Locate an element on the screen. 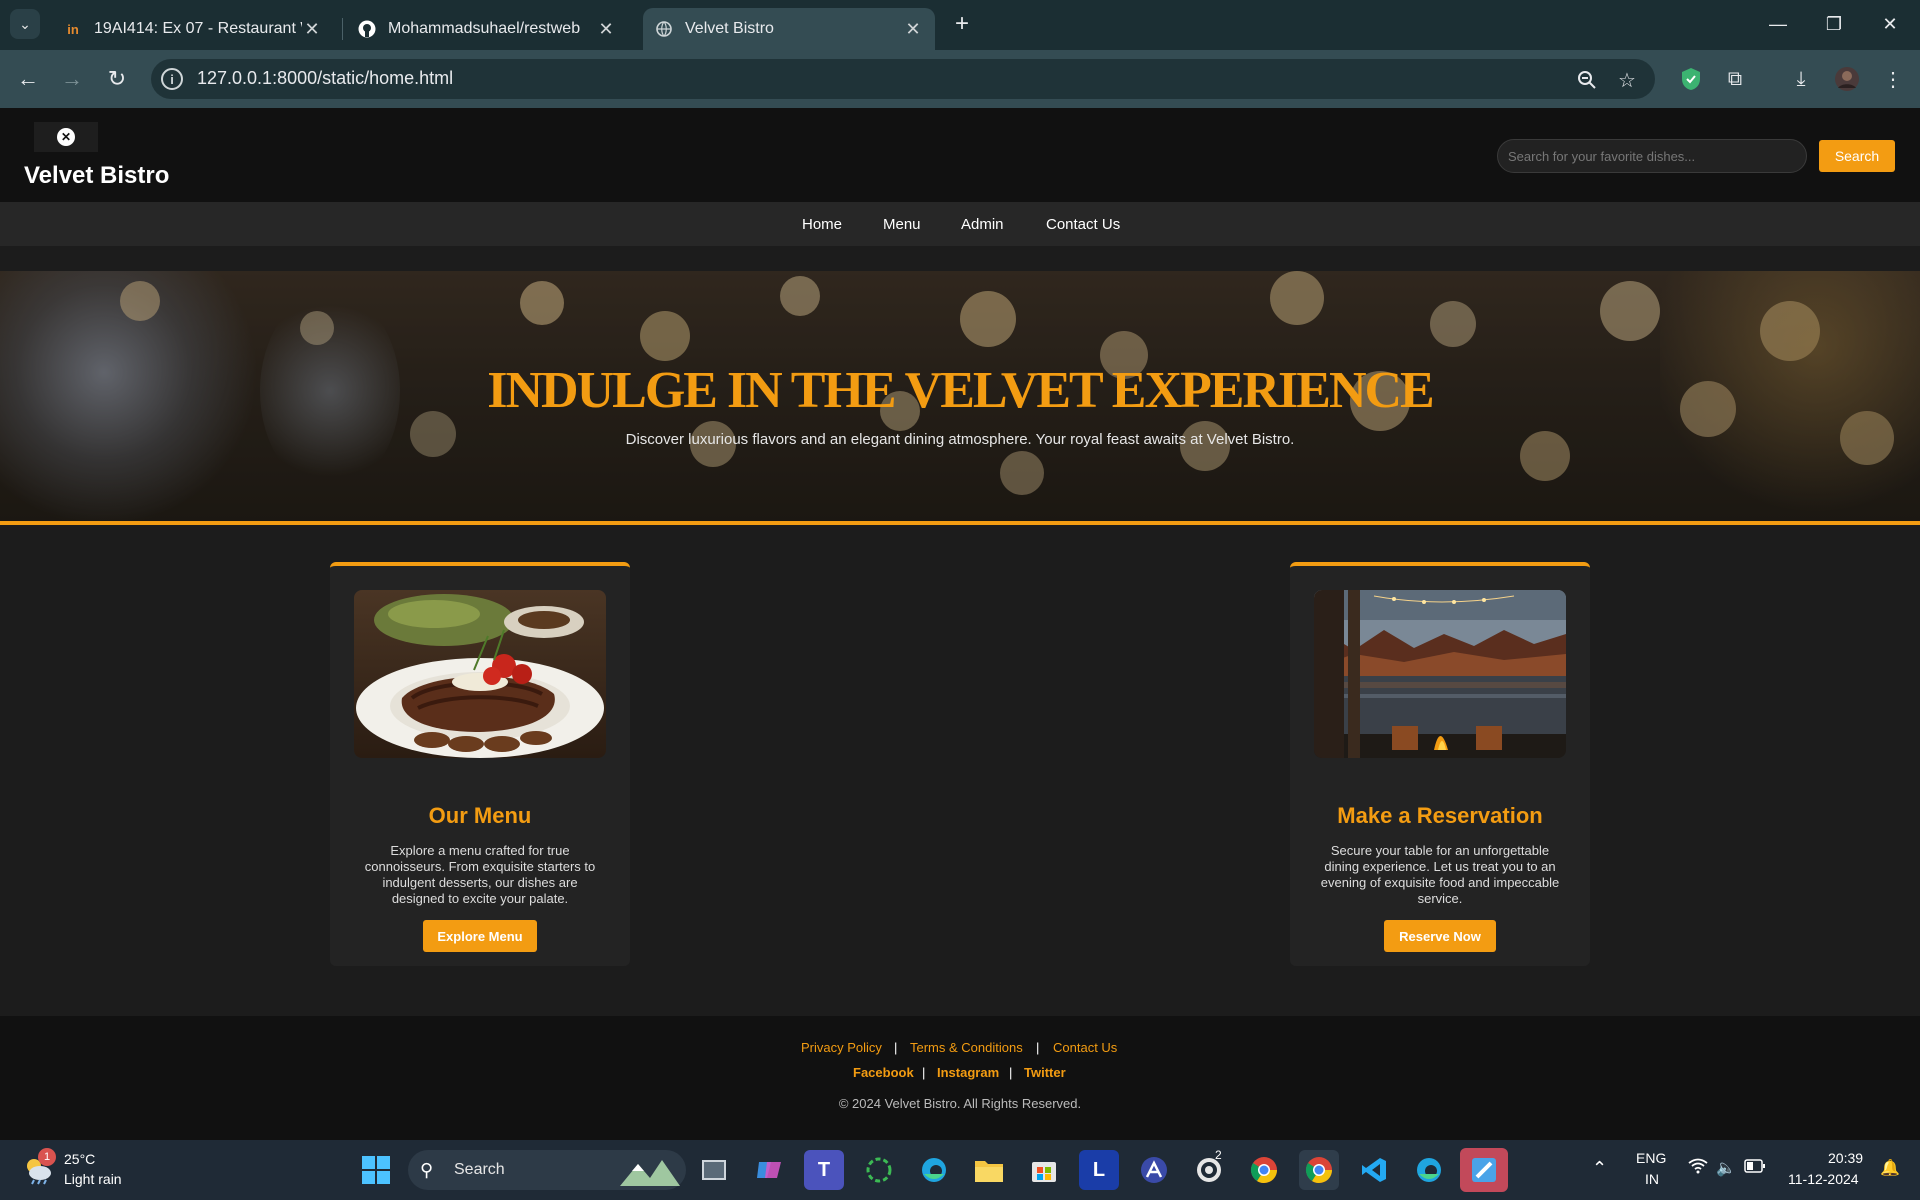  clock-date: 11-12-2024 is located at coordinates (1823, 1179).